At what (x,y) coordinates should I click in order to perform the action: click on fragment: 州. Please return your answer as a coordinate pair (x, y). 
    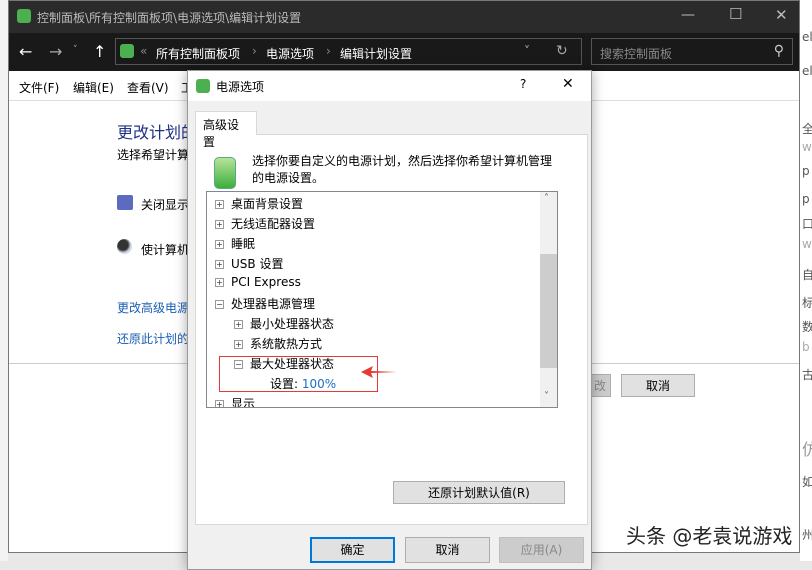
    Looking at the image, I should click on (807, 535).